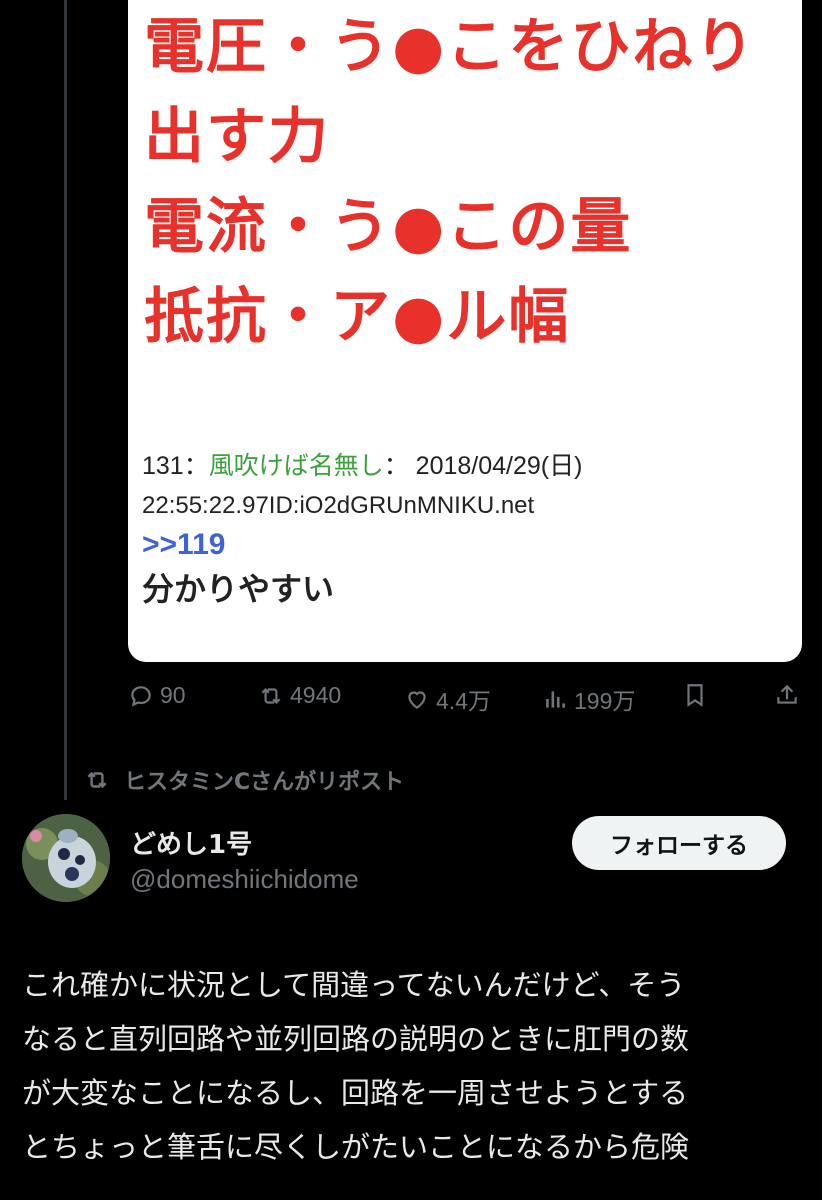 The width and height of the screenshot is (822, 1200). I want to click on post-number: 131：, so click(175, 466).